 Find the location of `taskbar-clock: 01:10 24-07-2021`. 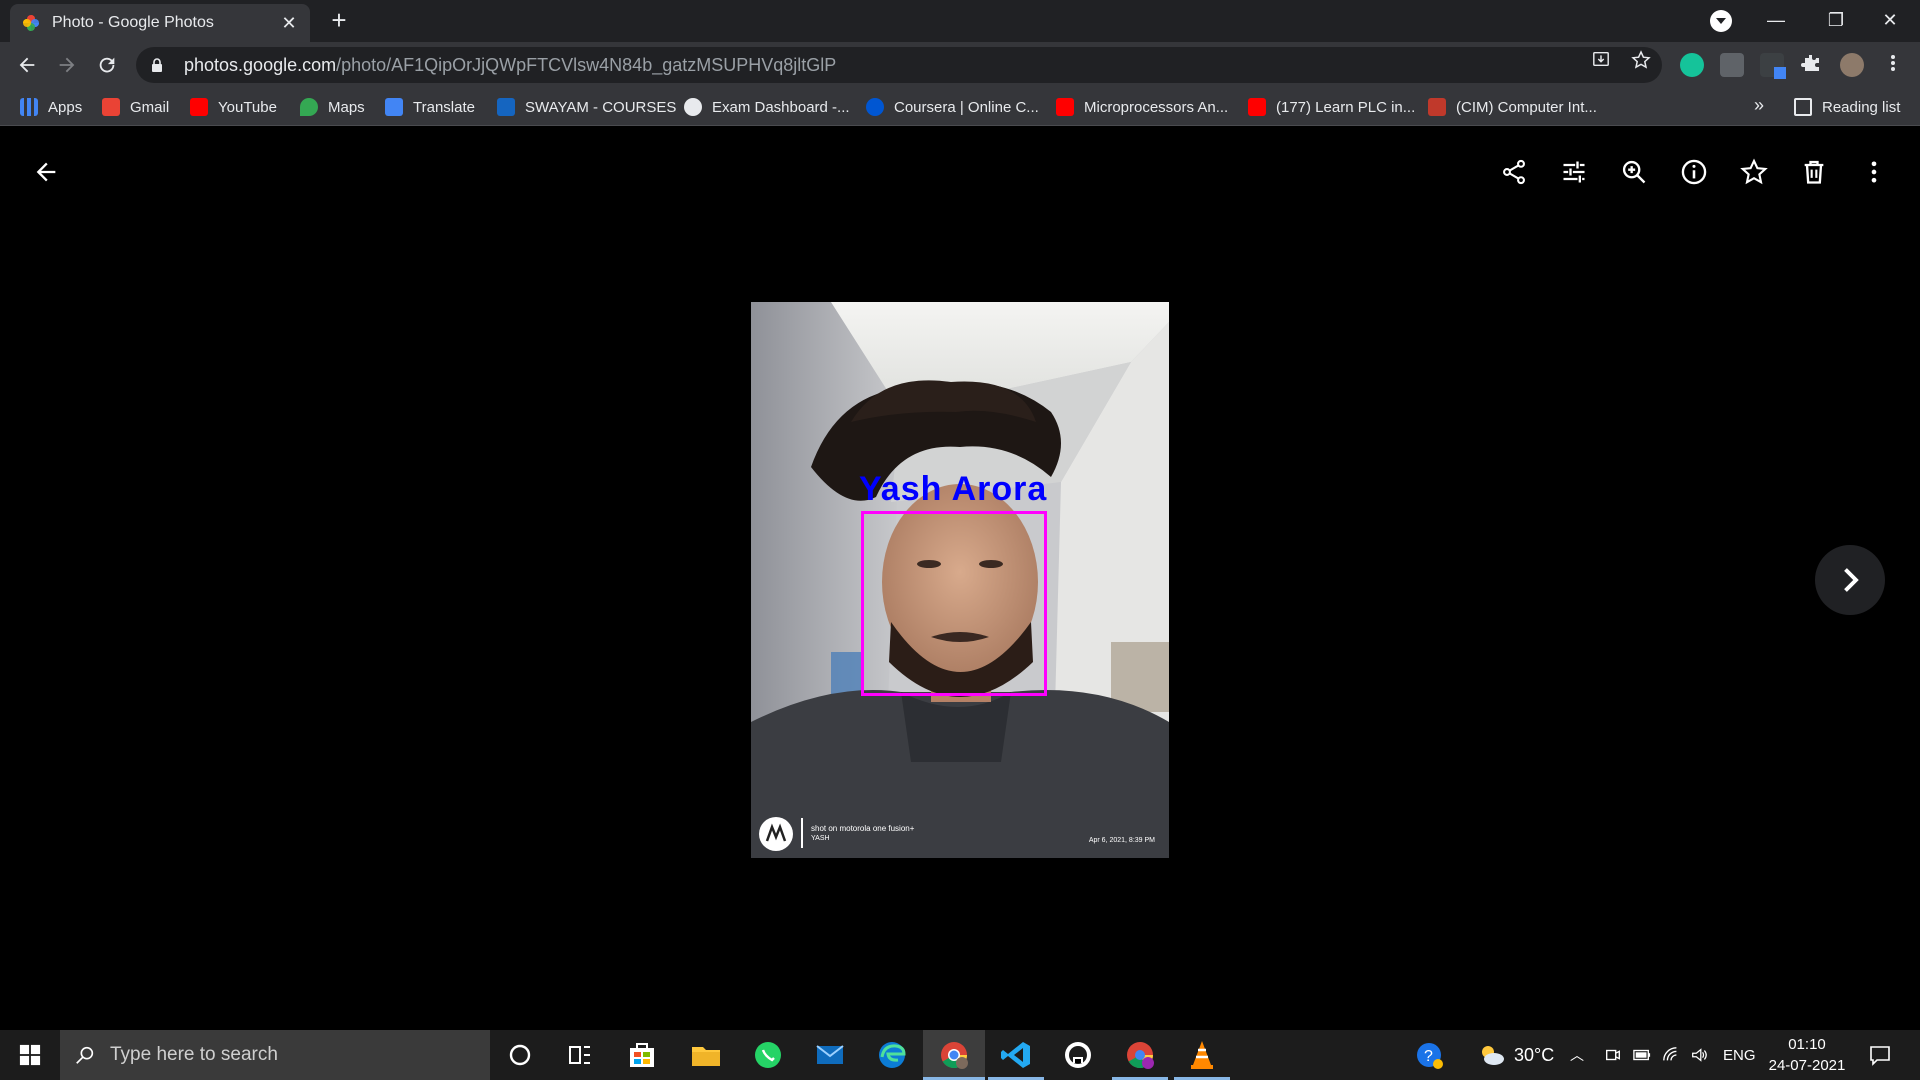

taskbar-clock: 01:10 24-07-2021 is located at coordinates (1807, 1055).